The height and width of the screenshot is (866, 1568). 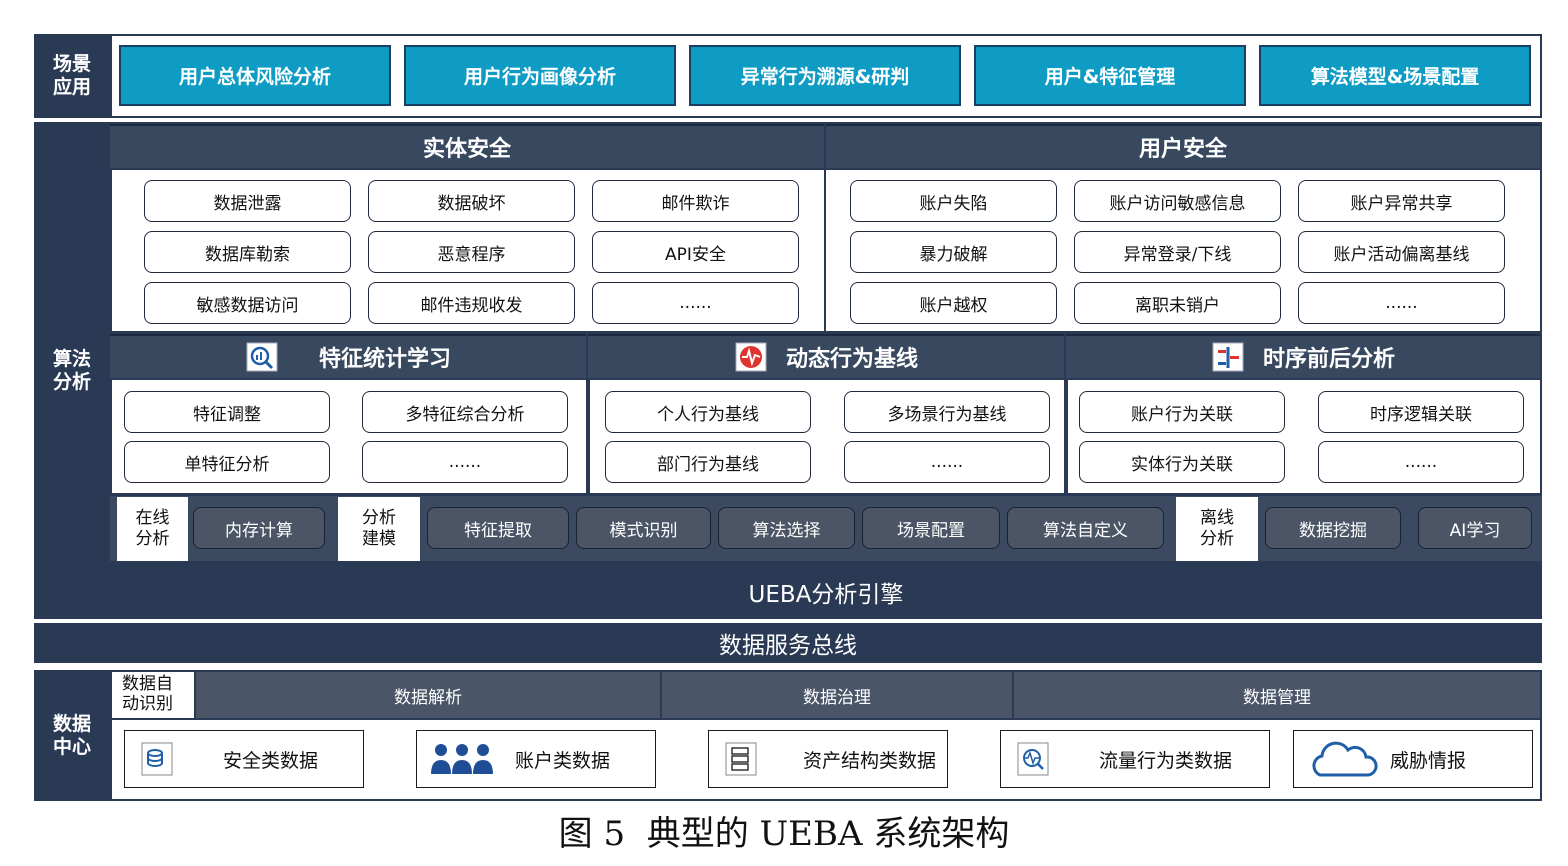 I want to click on method-item: 多特征综合分析, so click(x=465, y=412).